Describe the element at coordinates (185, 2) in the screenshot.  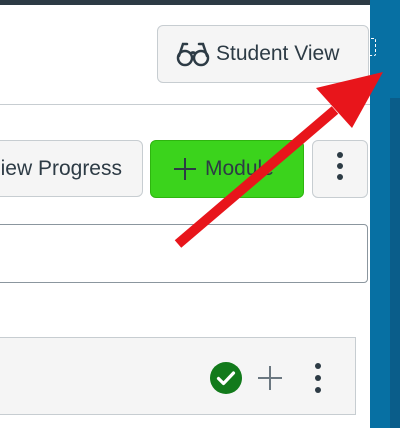
I see `global-header-strip` at that location.